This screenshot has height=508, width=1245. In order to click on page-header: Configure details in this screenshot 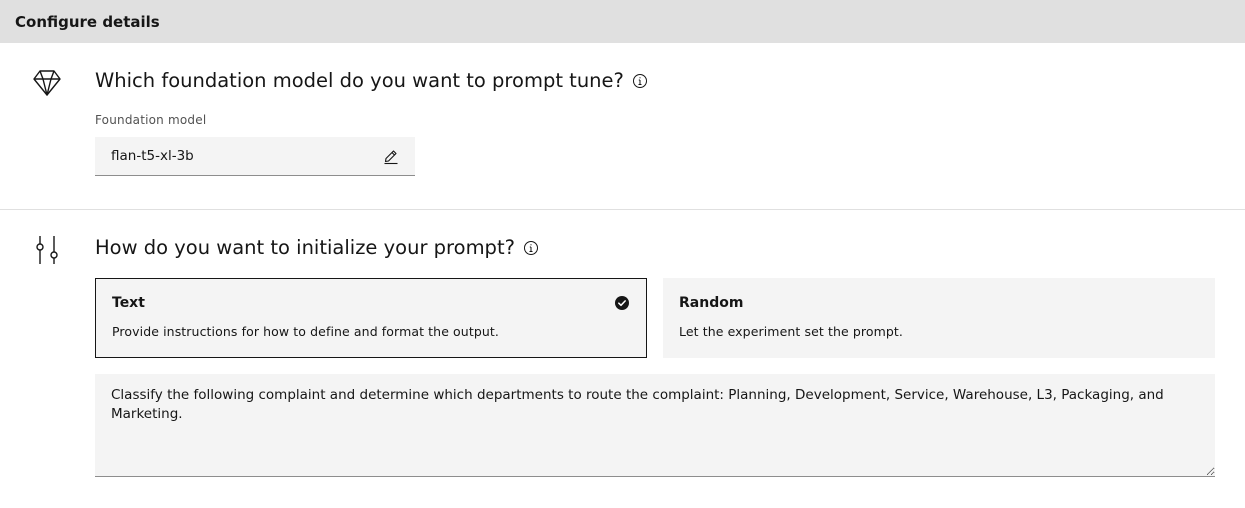, I will do `click(622, 21)`.